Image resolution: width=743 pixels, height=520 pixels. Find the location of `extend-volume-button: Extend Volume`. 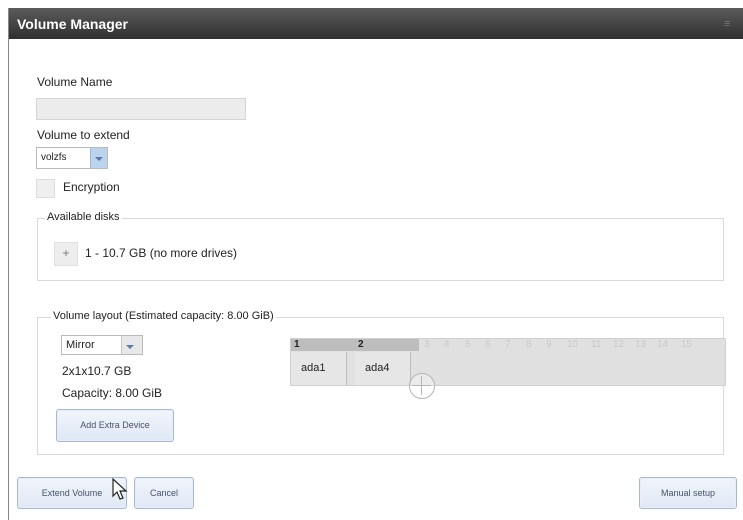

extend-volume-button: Extend Volume is located at coordinates (72, 493).